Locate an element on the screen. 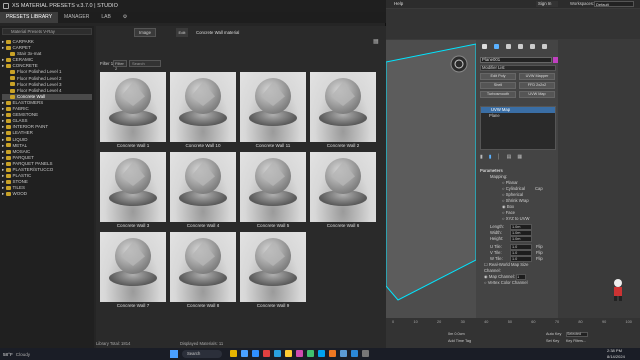 The height and width of the screenshot is (360, 640). image-button: Image is located at coordinates (145, 32).